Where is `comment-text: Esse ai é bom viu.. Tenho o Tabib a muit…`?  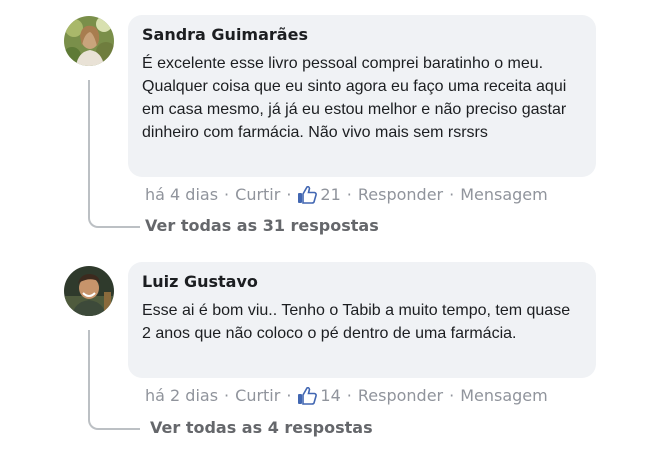
comment-text: Esse ai é bom viu.. Tenho o Tabib a muit… is located at coordinates (356, 322).